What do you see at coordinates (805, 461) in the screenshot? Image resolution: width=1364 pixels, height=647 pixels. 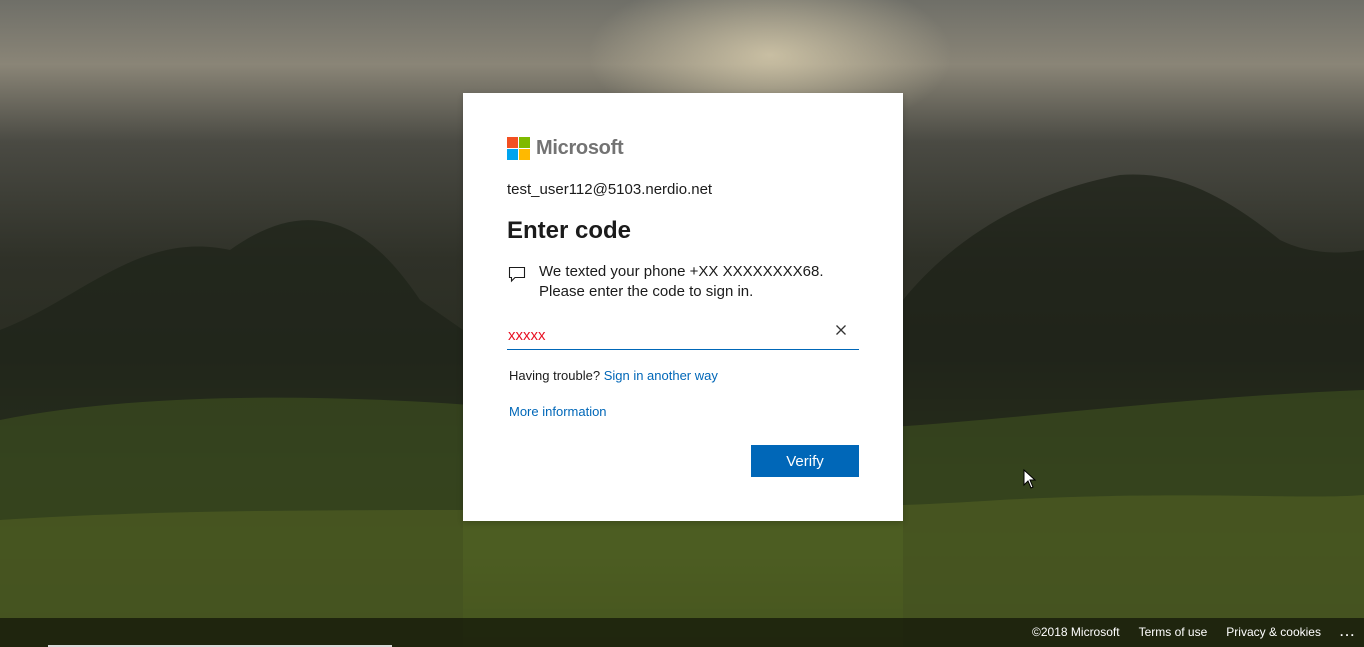 I see `verify-button: Verify` at bounding box center [805, 461].